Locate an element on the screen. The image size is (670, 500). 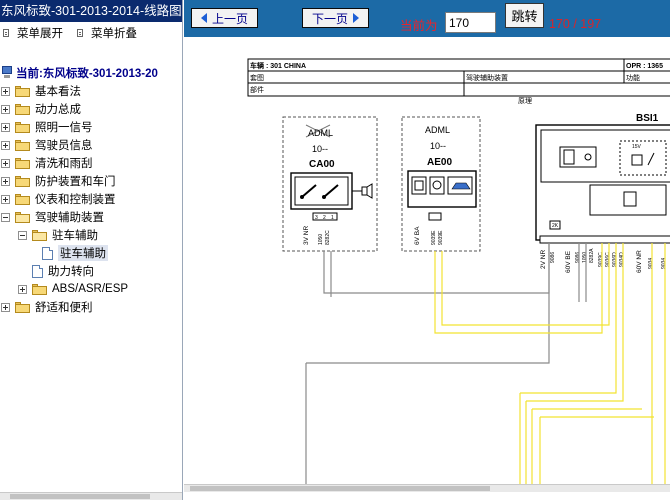
tree-item-comfort: 舒适和便利 is located at coordinates (91, 307).